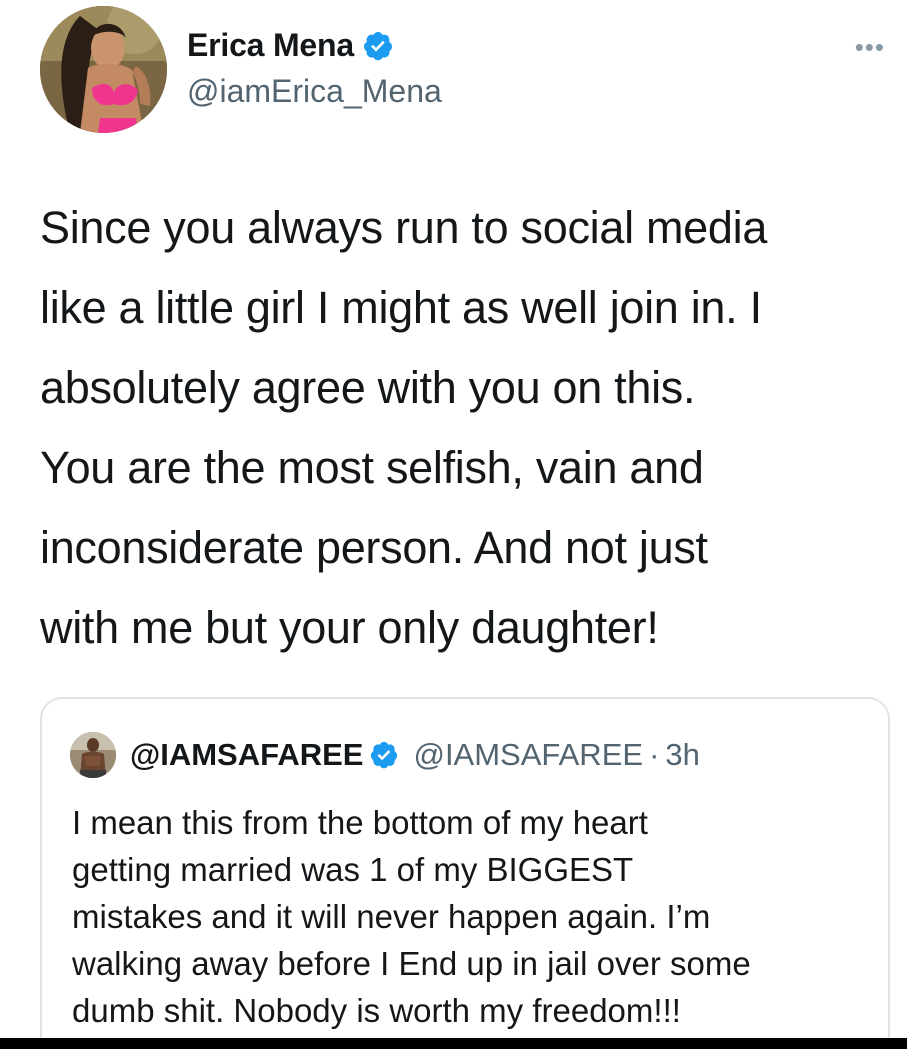  What do you see at coordinates (374, 547) in the screenshot?
I see `tweet-text-line: inconsiderate person. And not just` at bounding box center [374, 547].